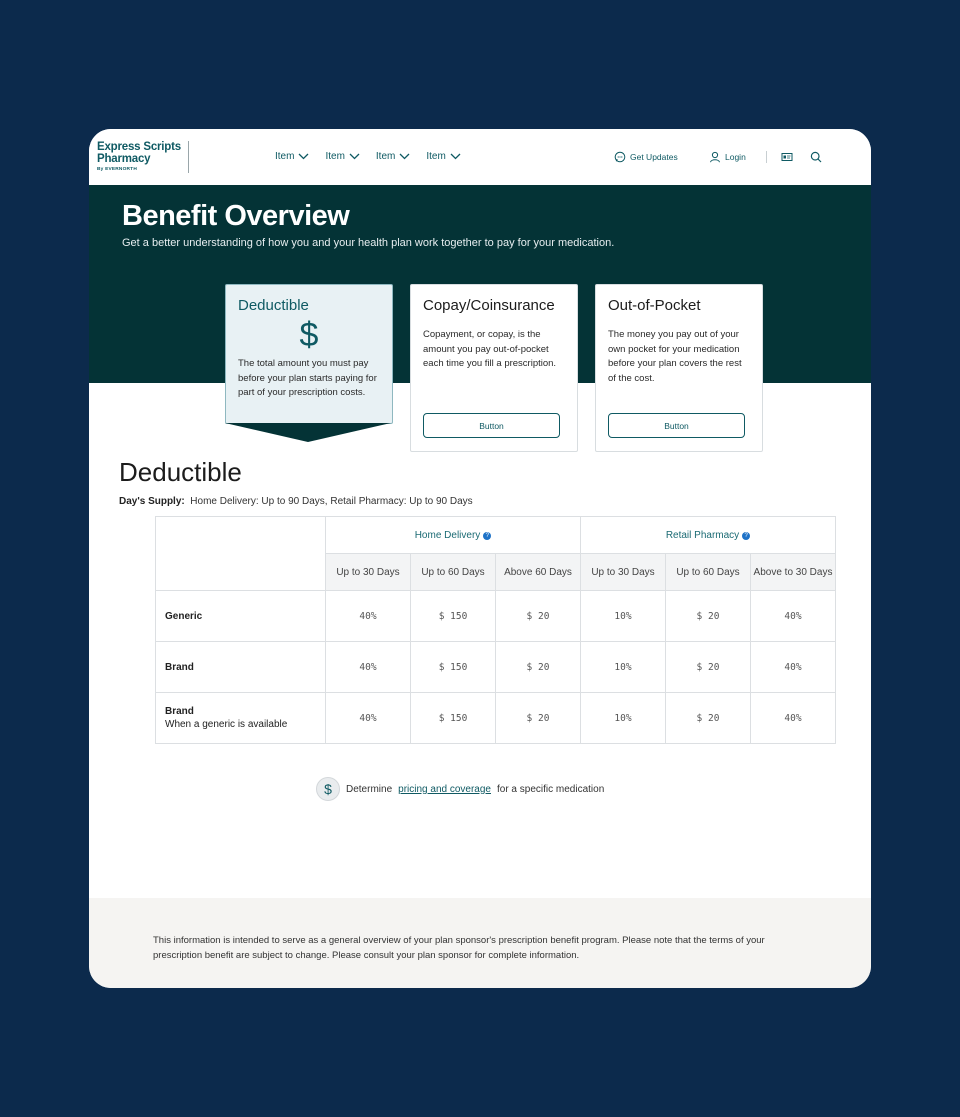 The height and width of the screenshot is (1117, 960). I want to click on group-retail-pharmacy: Retail Pharmacy?, so click(708, 535).